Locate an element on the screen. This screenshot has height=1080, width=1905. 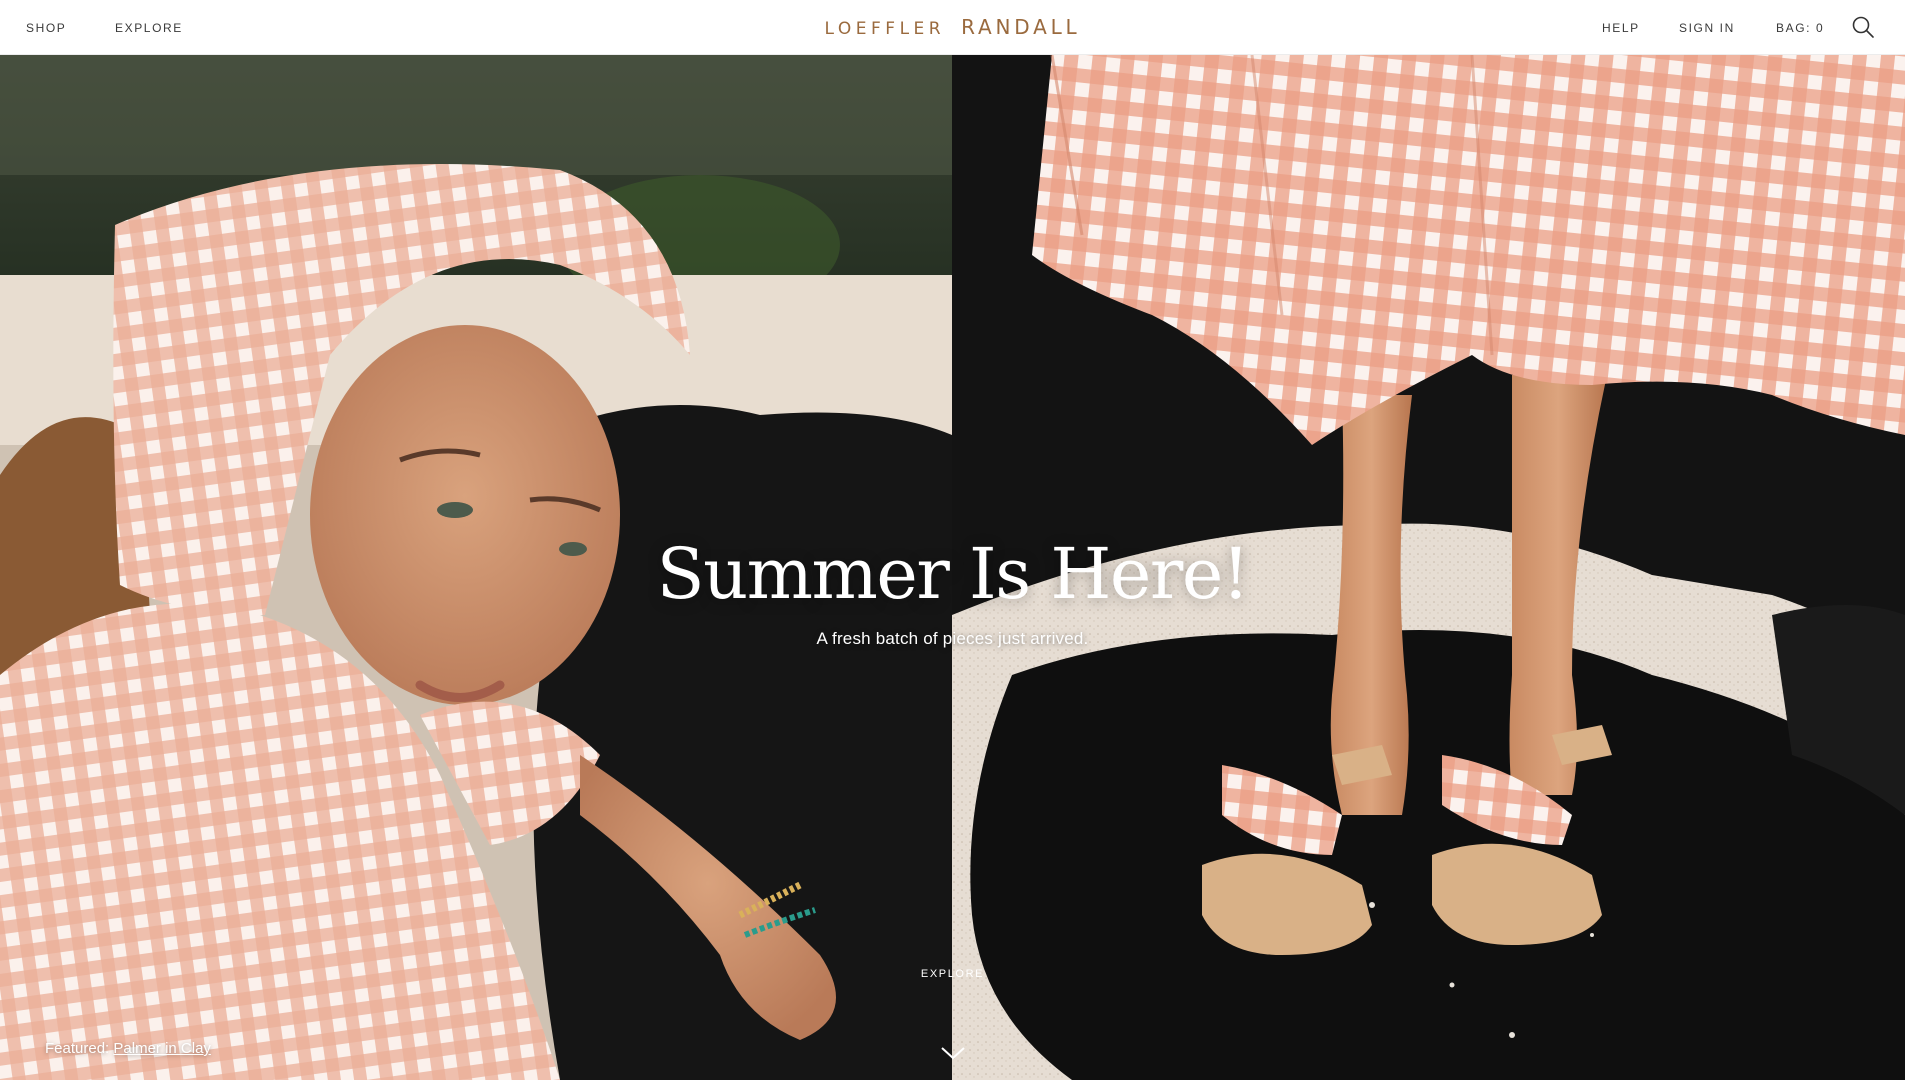
brand-logo: LOEFFLER RANDALL is located at coordinates (953, 27).